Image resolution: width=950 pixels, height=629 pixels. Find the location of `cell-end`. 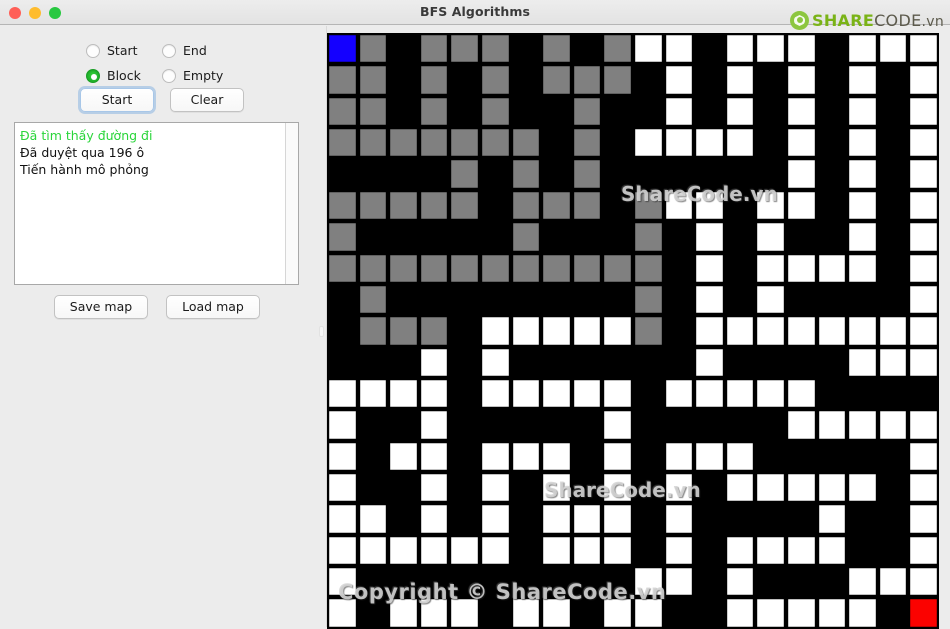

cell-end is located at coordinates (923, 613).